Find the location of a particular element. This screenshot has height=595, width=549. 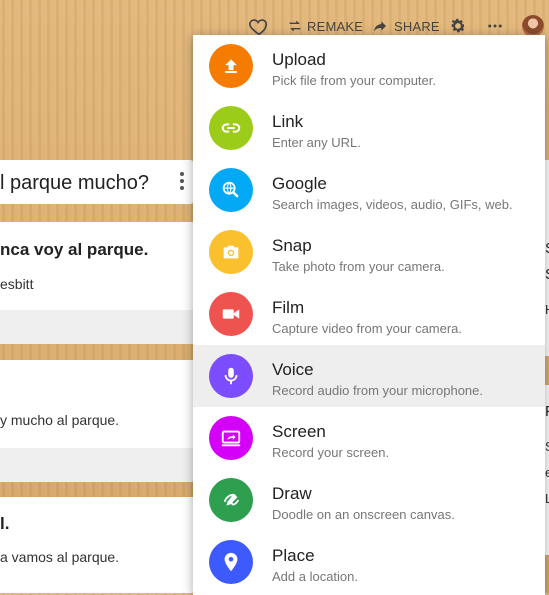

menu-item-subtitle: Enter any URL. is located at coordinates (316, 142).